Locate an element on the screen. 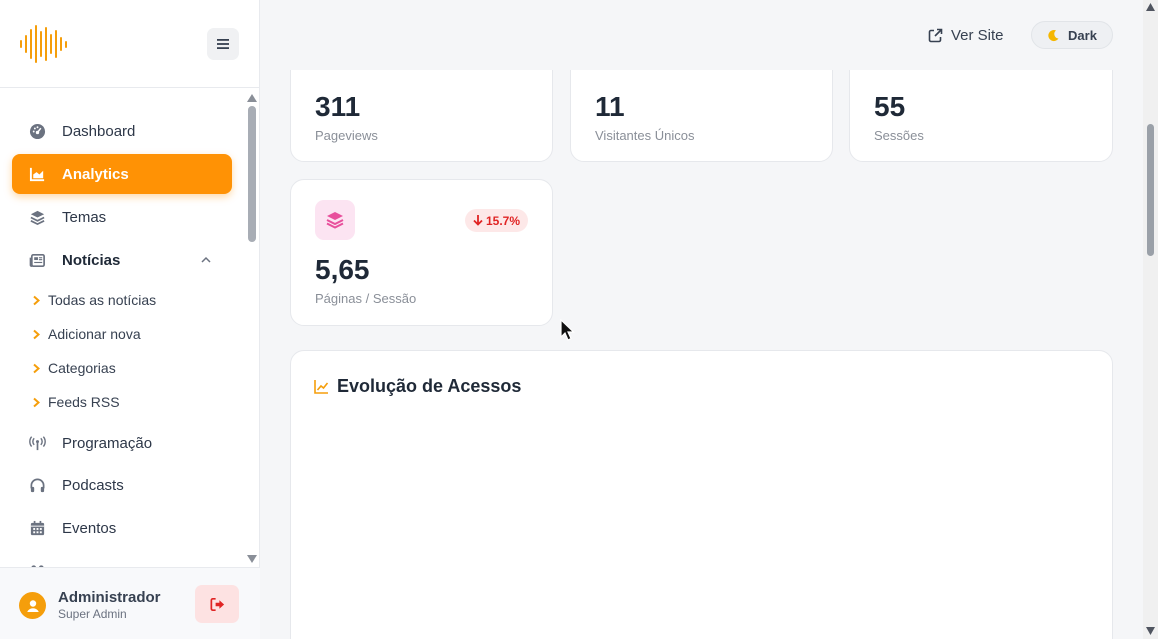  sidebar-item-label: Temas is located at coordinates (84, 217).